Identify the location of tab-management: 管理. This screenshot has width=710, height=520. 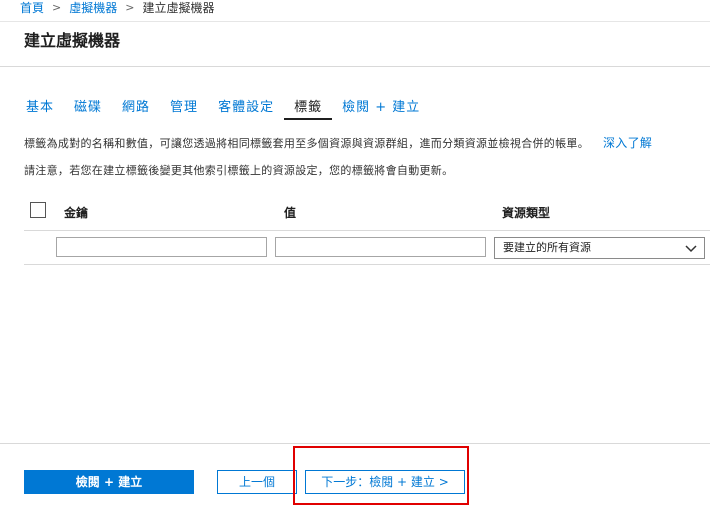
(184, 108).